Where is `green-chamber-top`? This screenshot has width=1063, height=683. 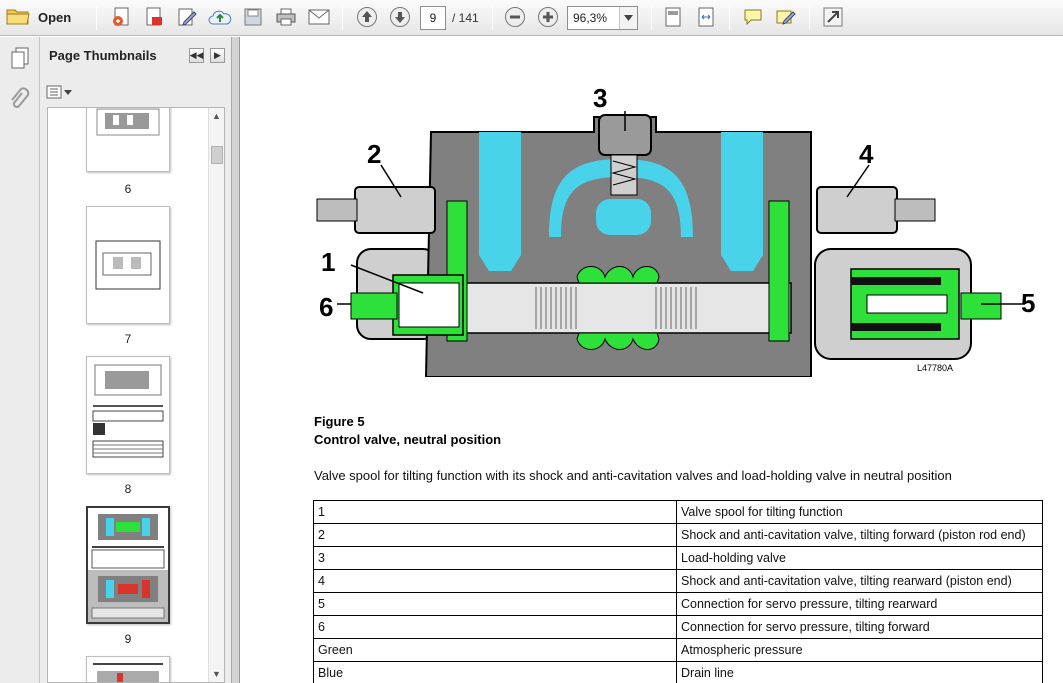 green-chamber-top is located at coordinates (618, 275).